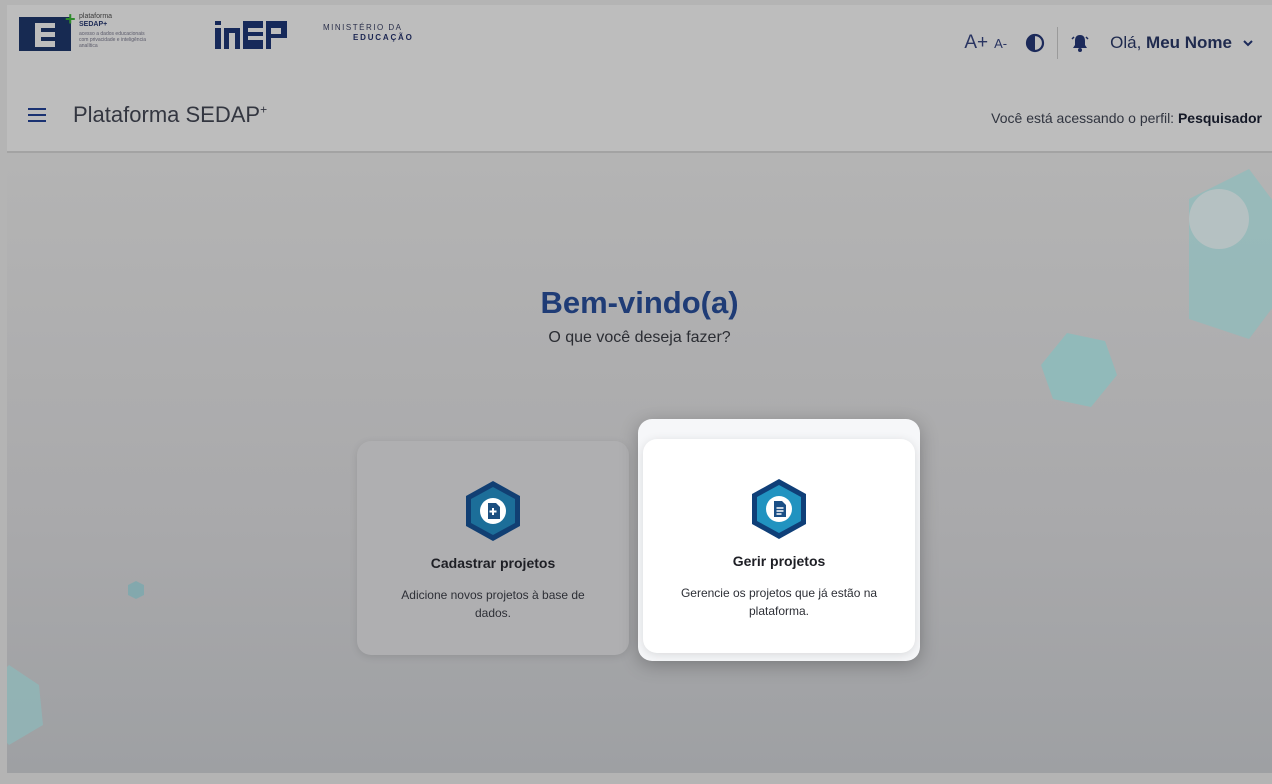 The width and height of the screenshot is (1272, 784). I want to click on bell-icon, so click(1080, 43).